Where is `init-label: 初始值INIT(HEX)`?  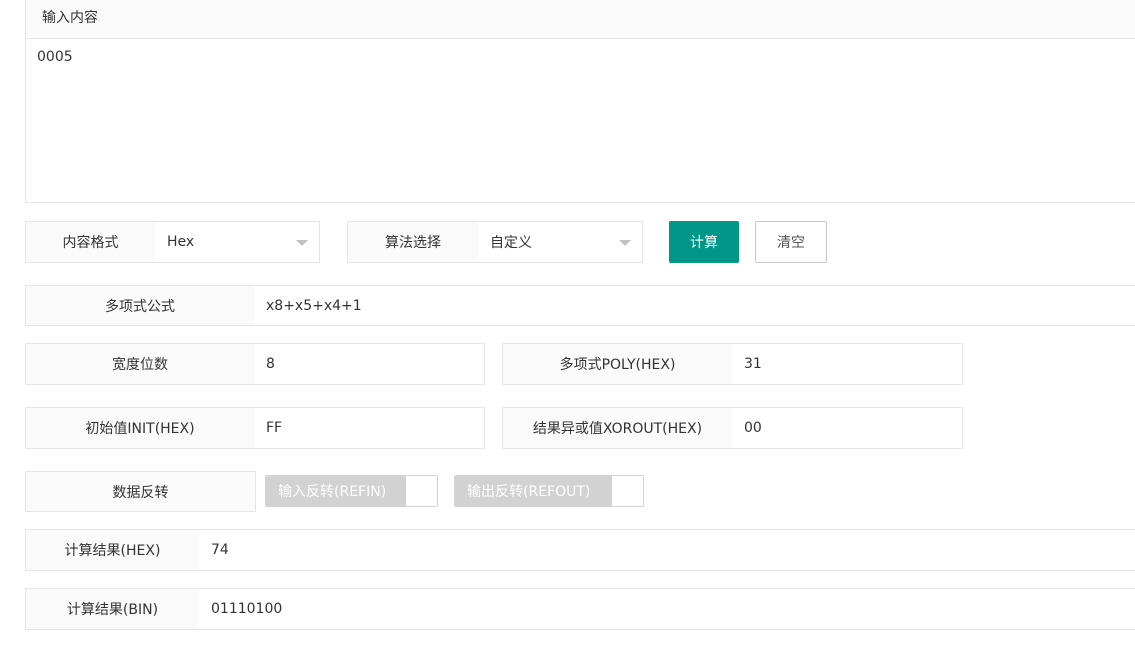 init-label: 初始值INIT(HEX) is located at coordinates (140, 428).